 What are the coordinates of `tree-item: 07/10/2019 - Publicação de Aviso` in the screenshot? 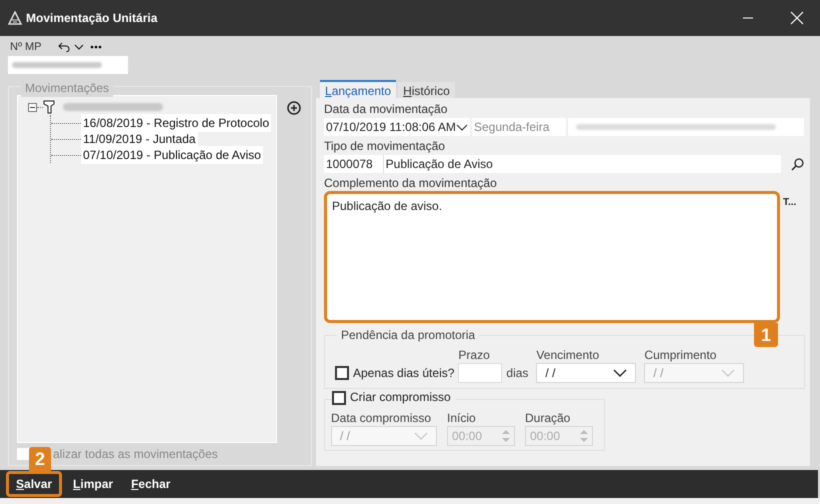 It's located at (172, 155).